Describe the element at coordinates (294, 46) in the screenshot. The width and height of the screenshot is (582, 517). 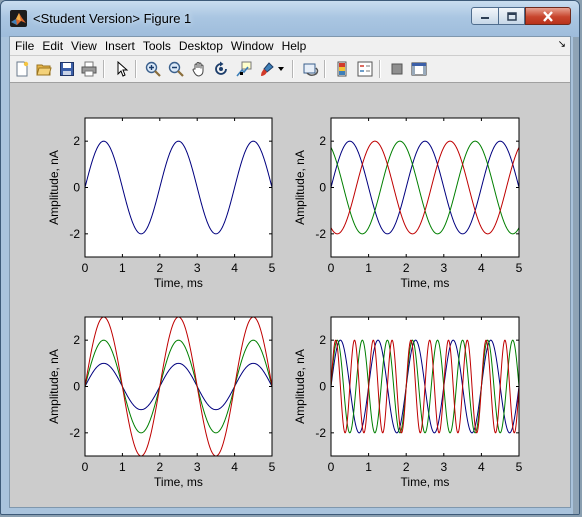
I see `menu-help: Help` at that location.